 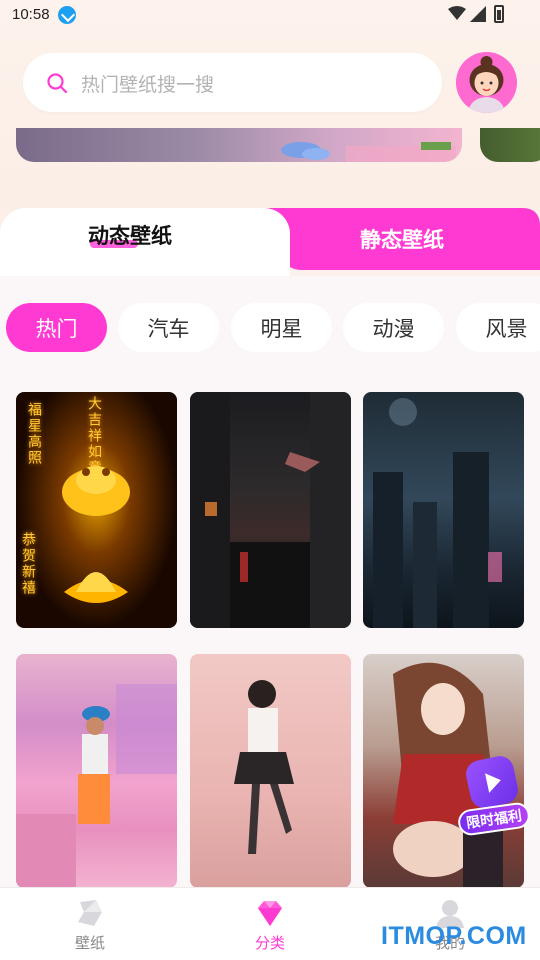 What do you see at coordinates (56, 327) in the screenshot?
I see `category-chip-hot: 热门` at bounding box center [56, 327].